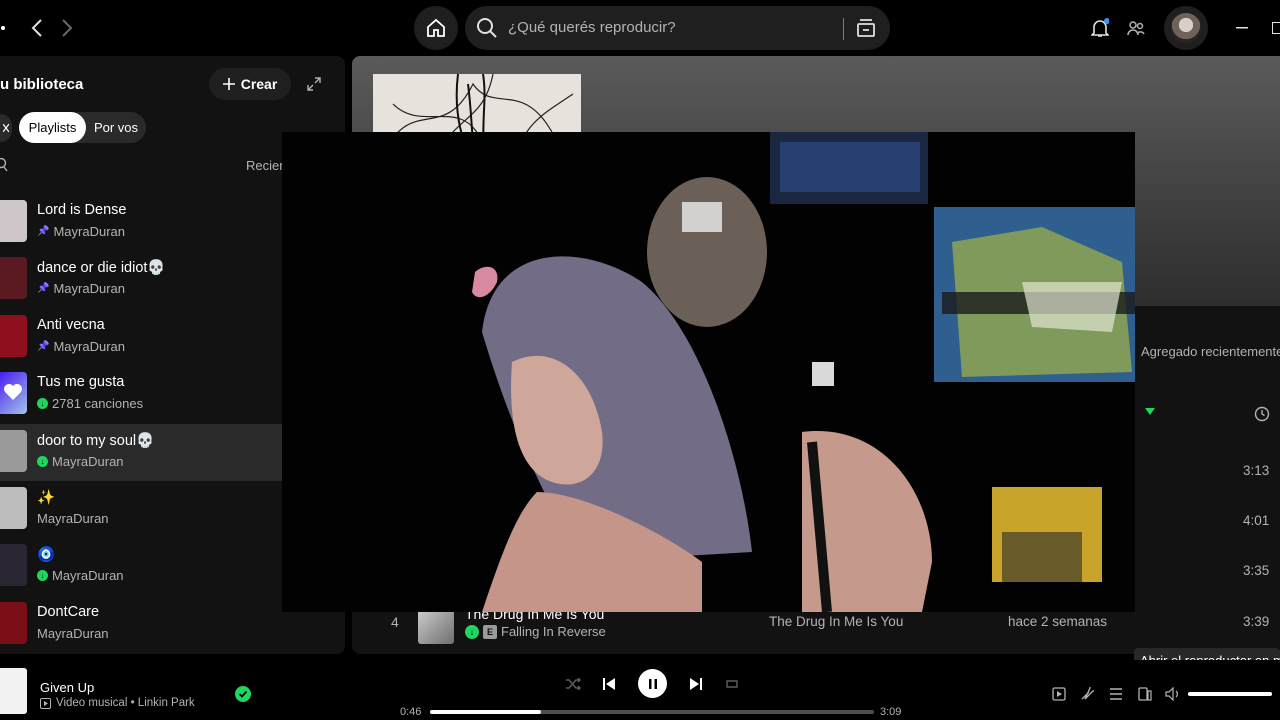  I want to click on friend-activity-icon, so click(1136, 28).